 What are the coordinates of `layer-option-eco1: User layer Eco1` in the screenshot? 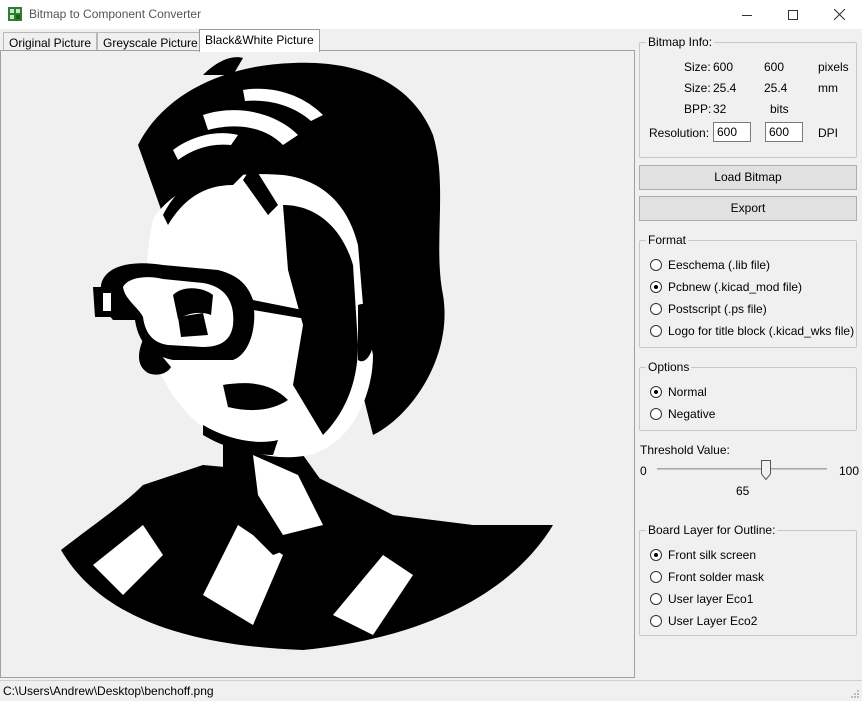 It's located at (701, 599).